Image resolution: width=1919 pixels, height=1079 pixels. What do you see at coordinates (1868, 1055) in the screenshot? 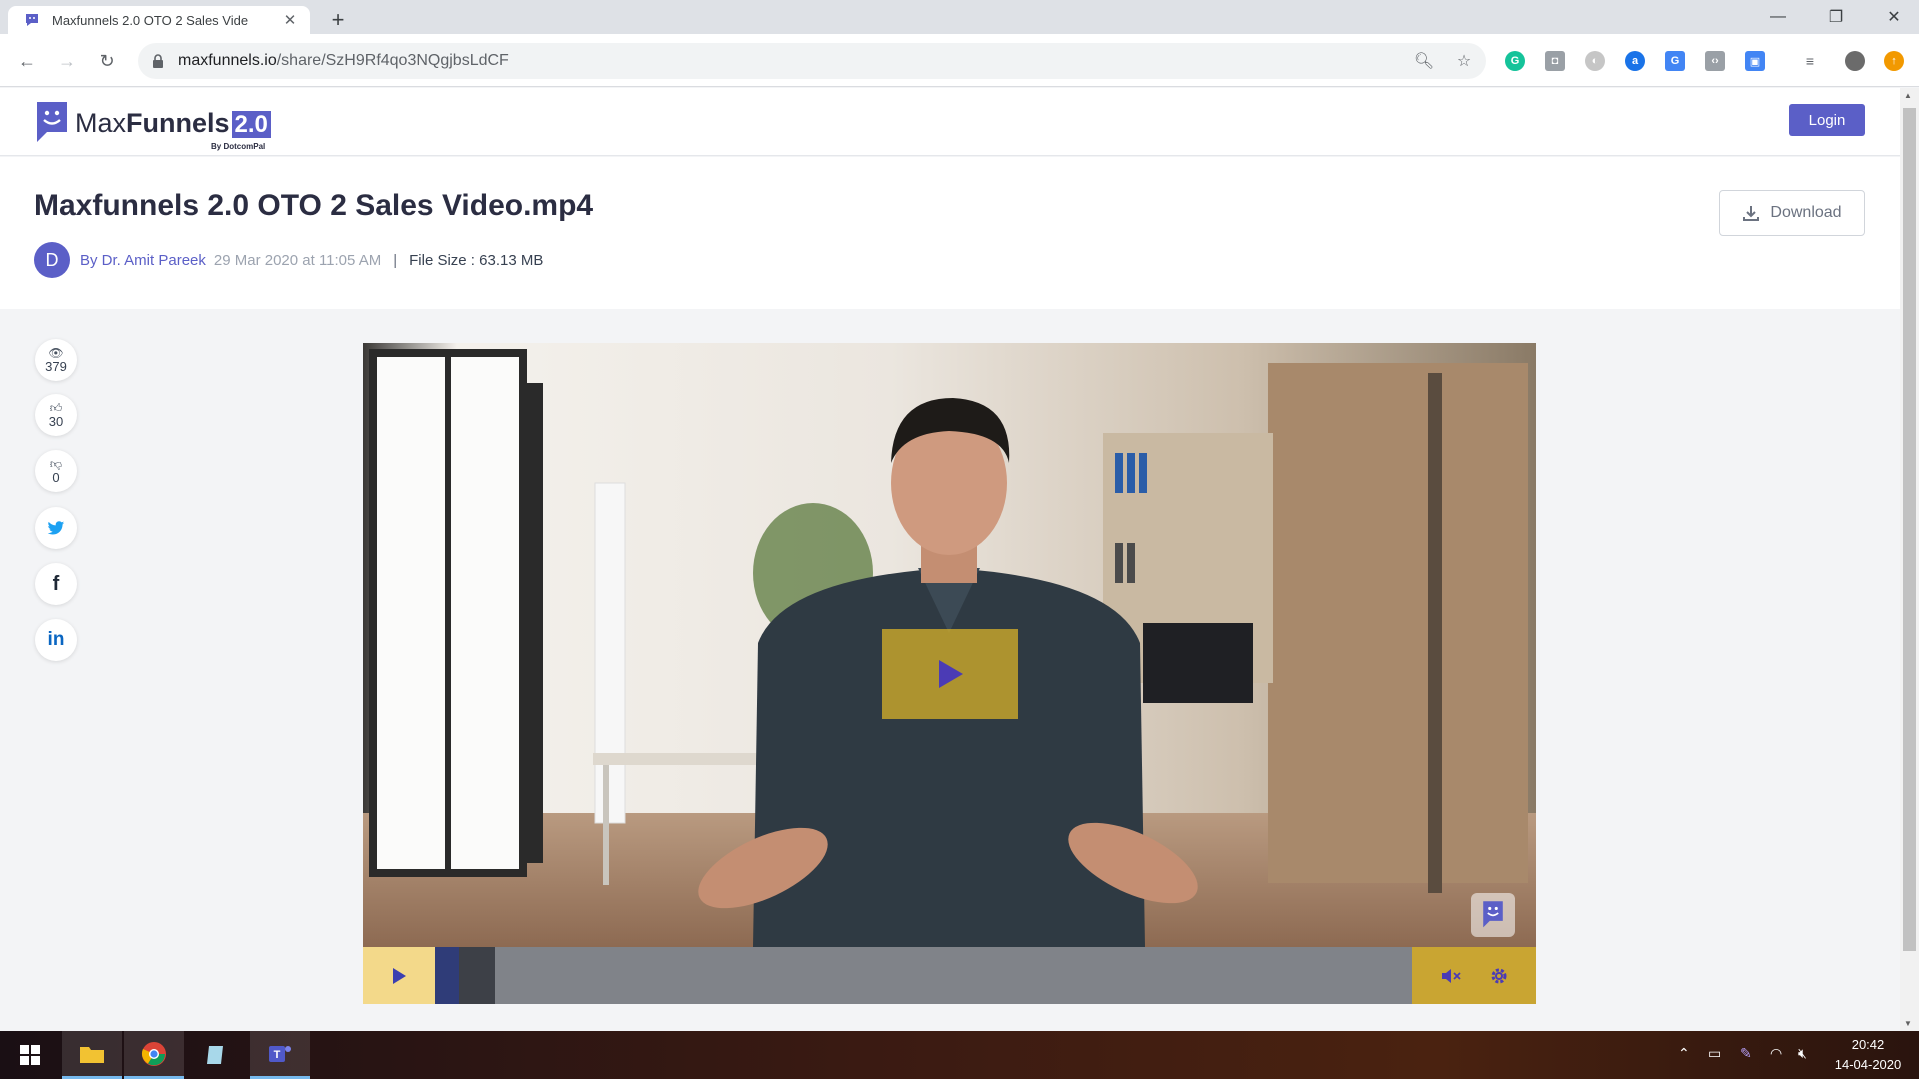
I see `taskbar-clock: 20:42 14-04-2020` at bounding box center [1868, 1055].